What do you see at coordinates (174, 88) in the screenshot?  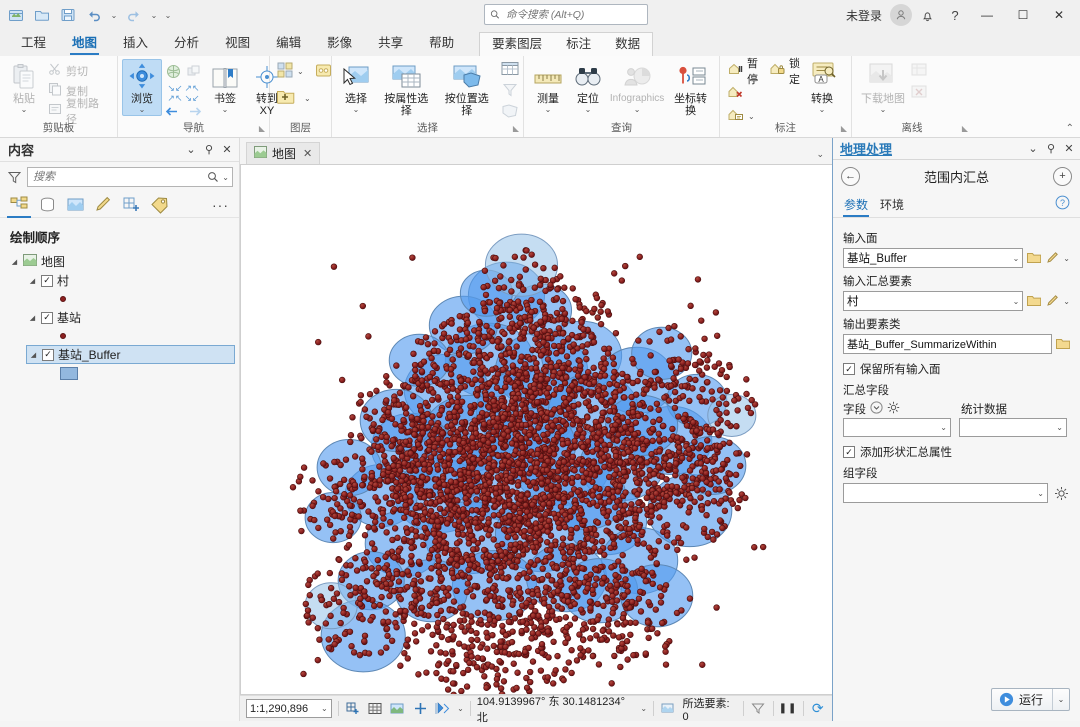 I see `zoom-in-fixed-icon: ↘↙` at bounding box center [174, 88].